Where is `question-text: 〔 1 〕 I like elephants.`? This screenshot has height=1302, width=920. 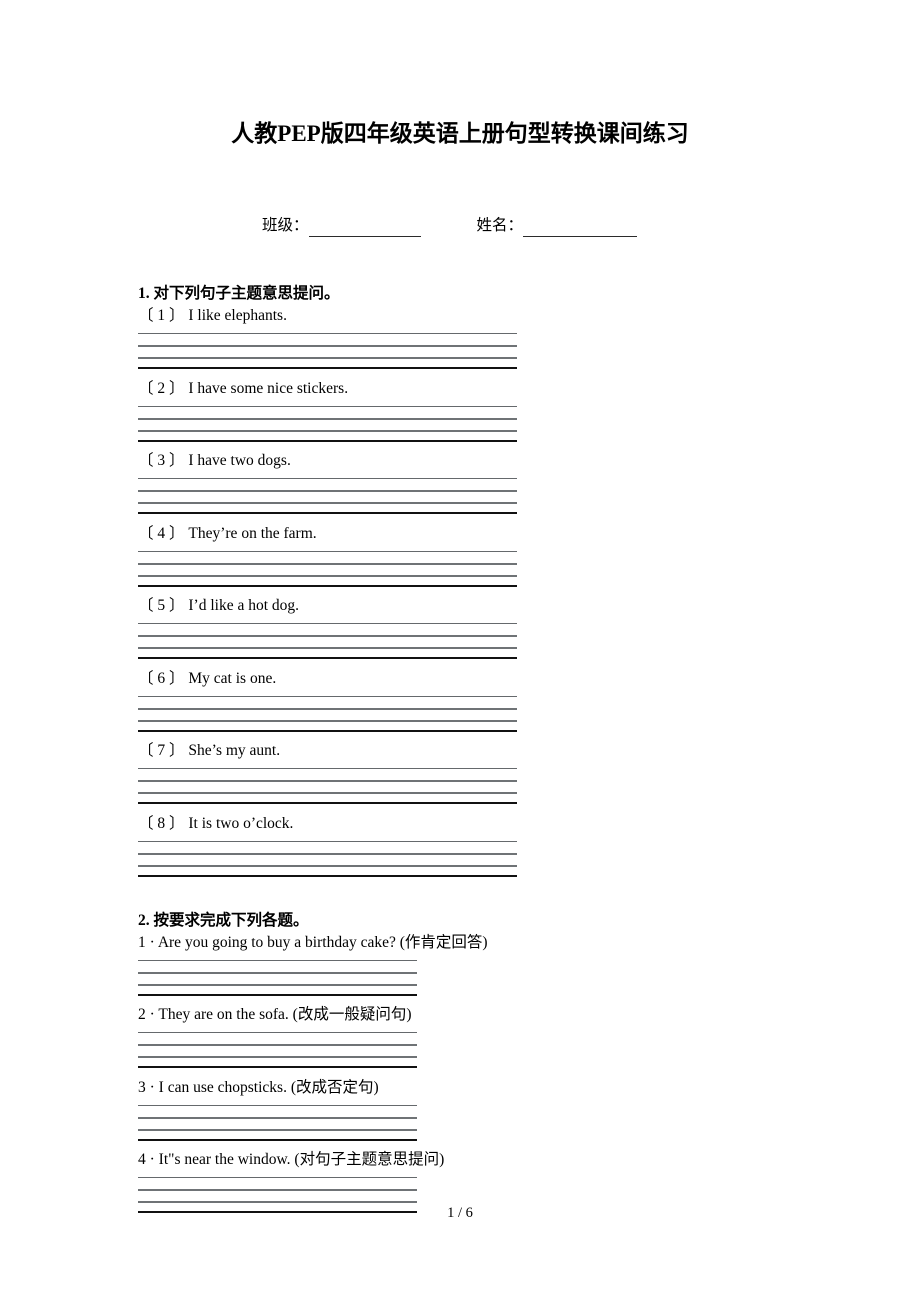
question-text: 〔 1 〕 I like elephants. is located at coordinates (327, 315).